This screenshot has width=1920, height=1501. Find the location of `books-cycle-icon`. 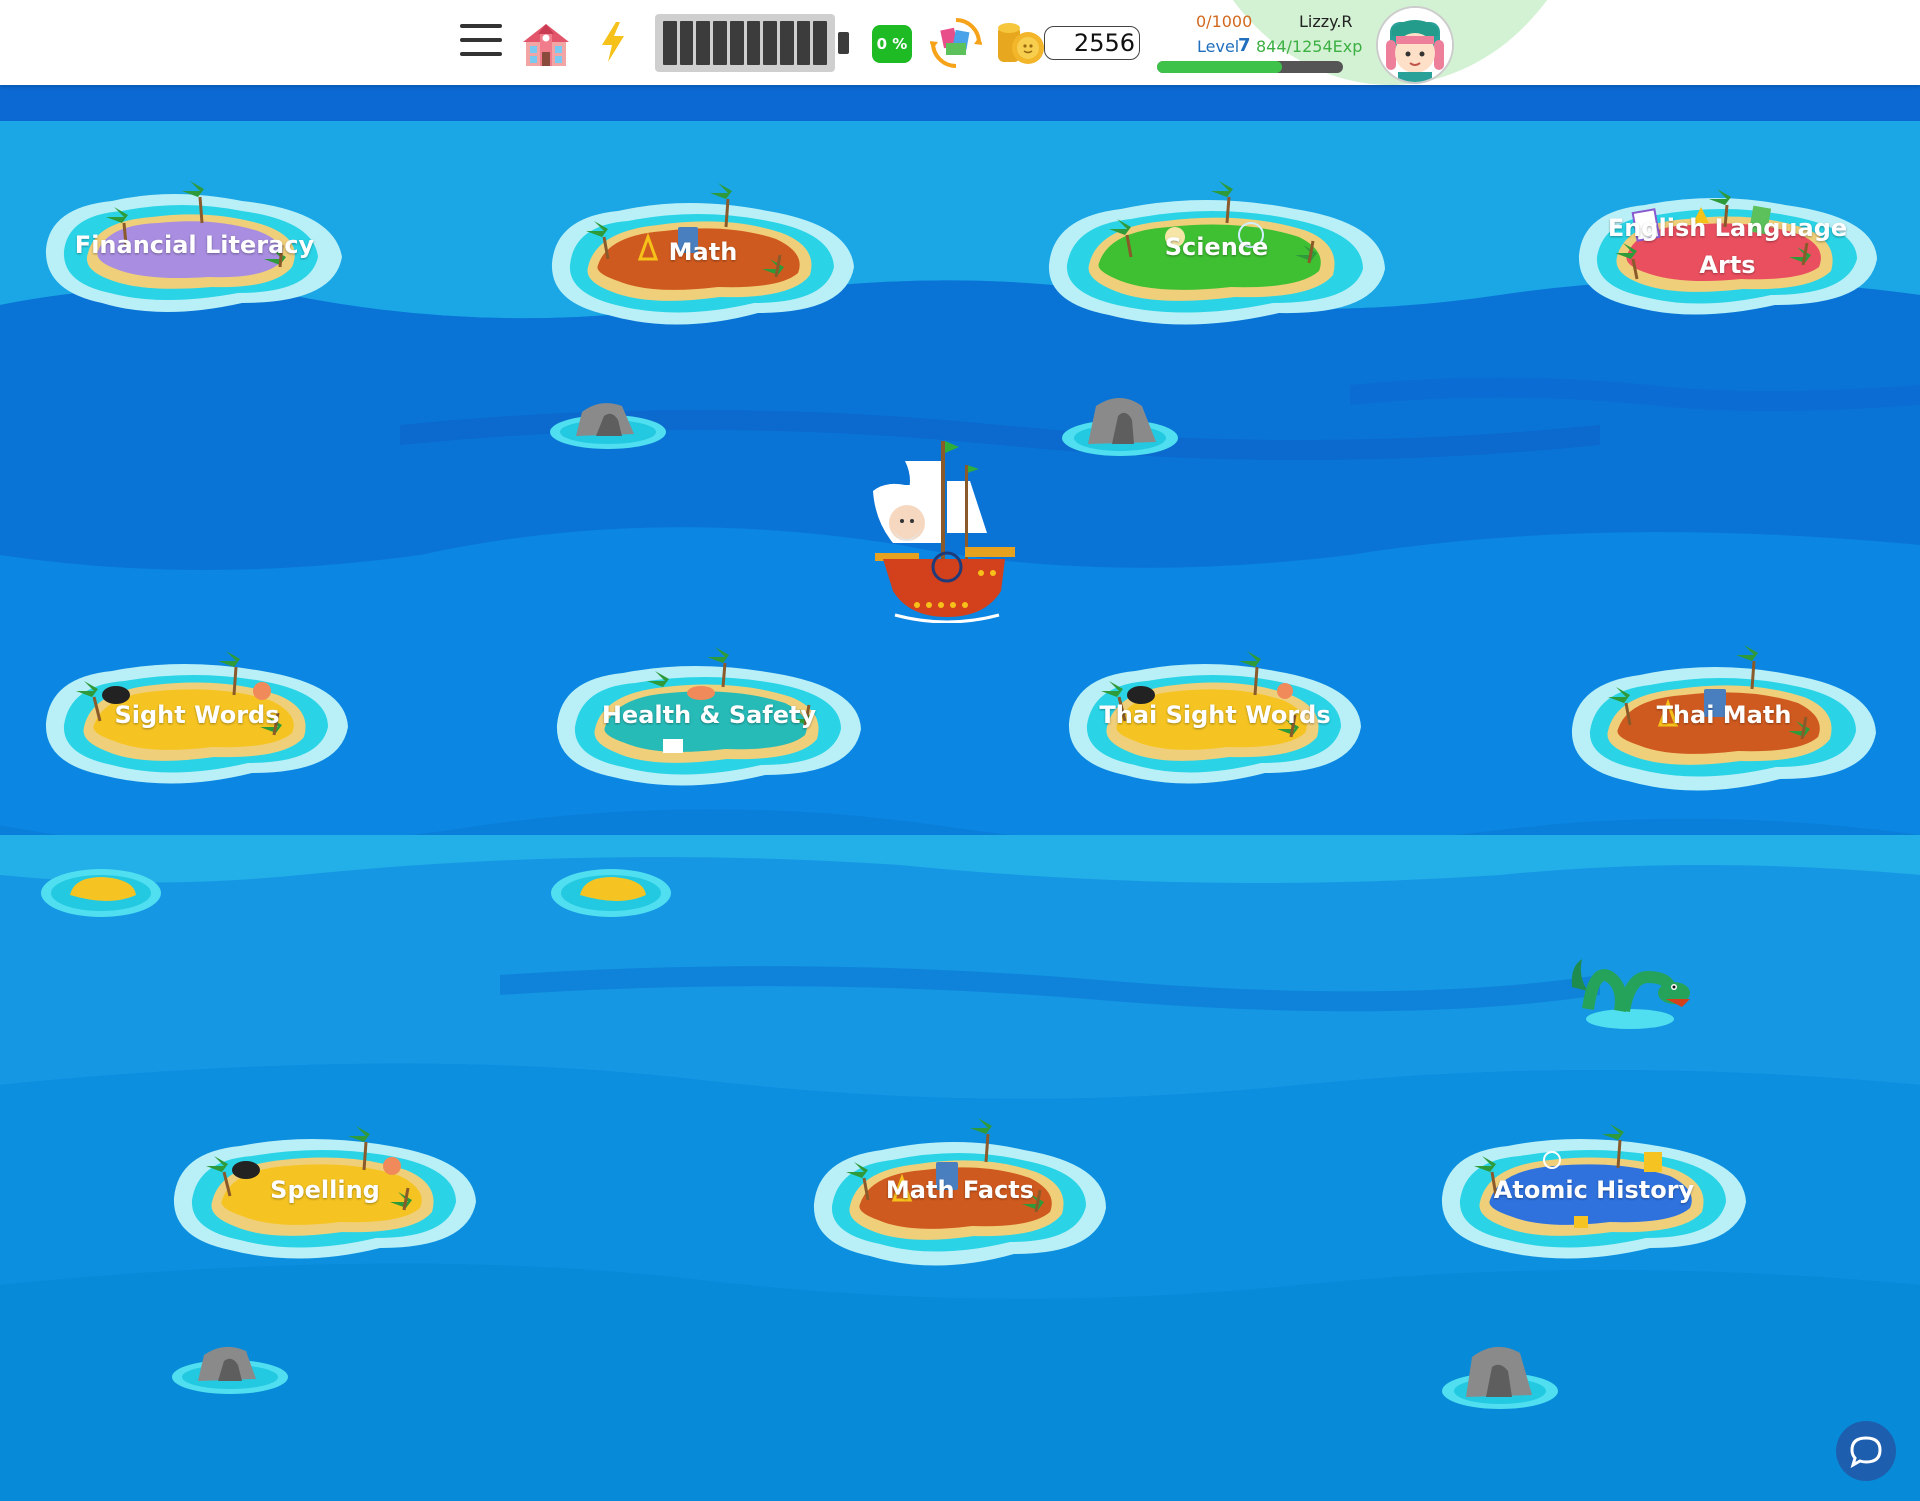

books-cycle-icon is located at coordinates (956, 43).